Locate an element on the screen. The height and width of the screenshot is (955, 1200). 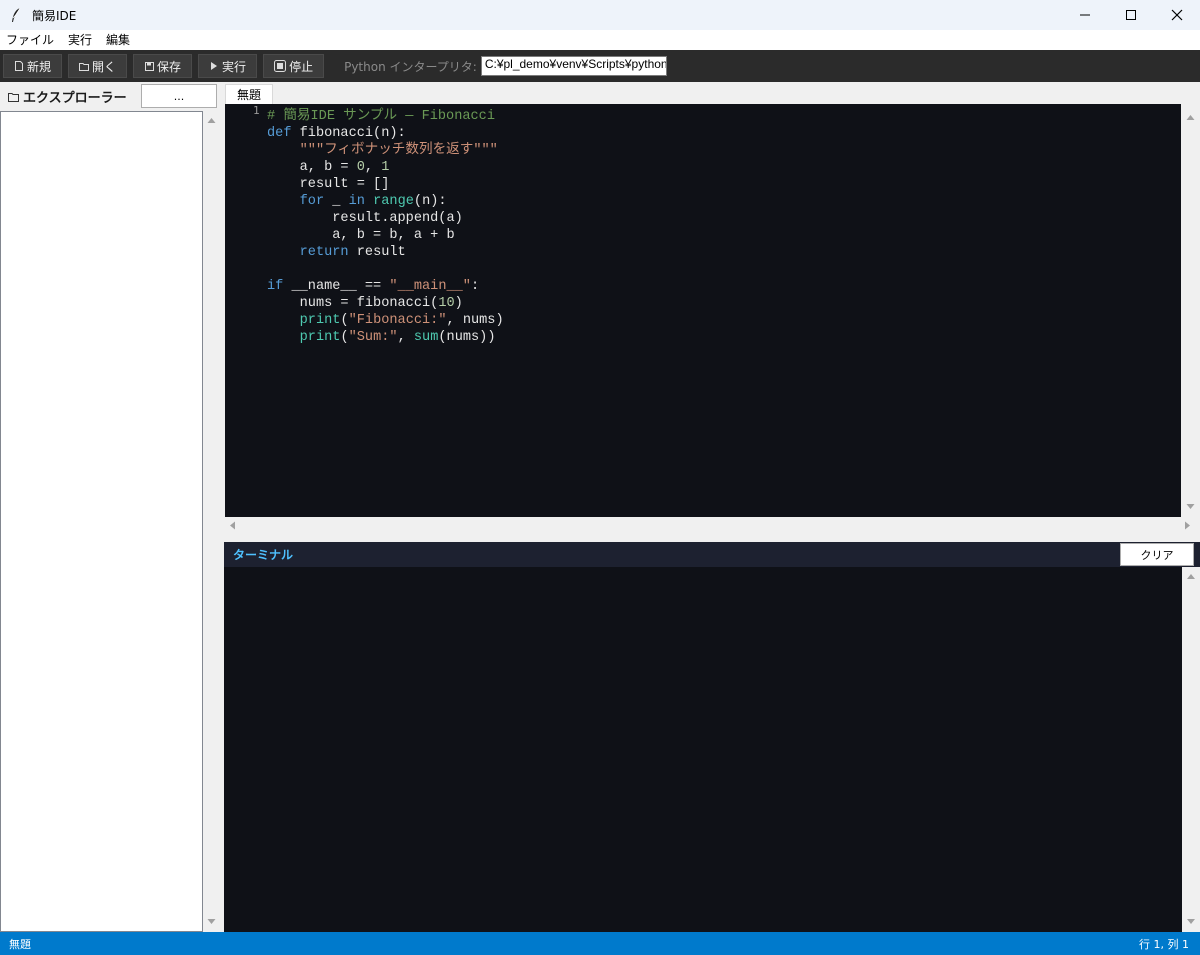
interpreter-label: Python インタープリタ: is located at coordinates (410, 66).